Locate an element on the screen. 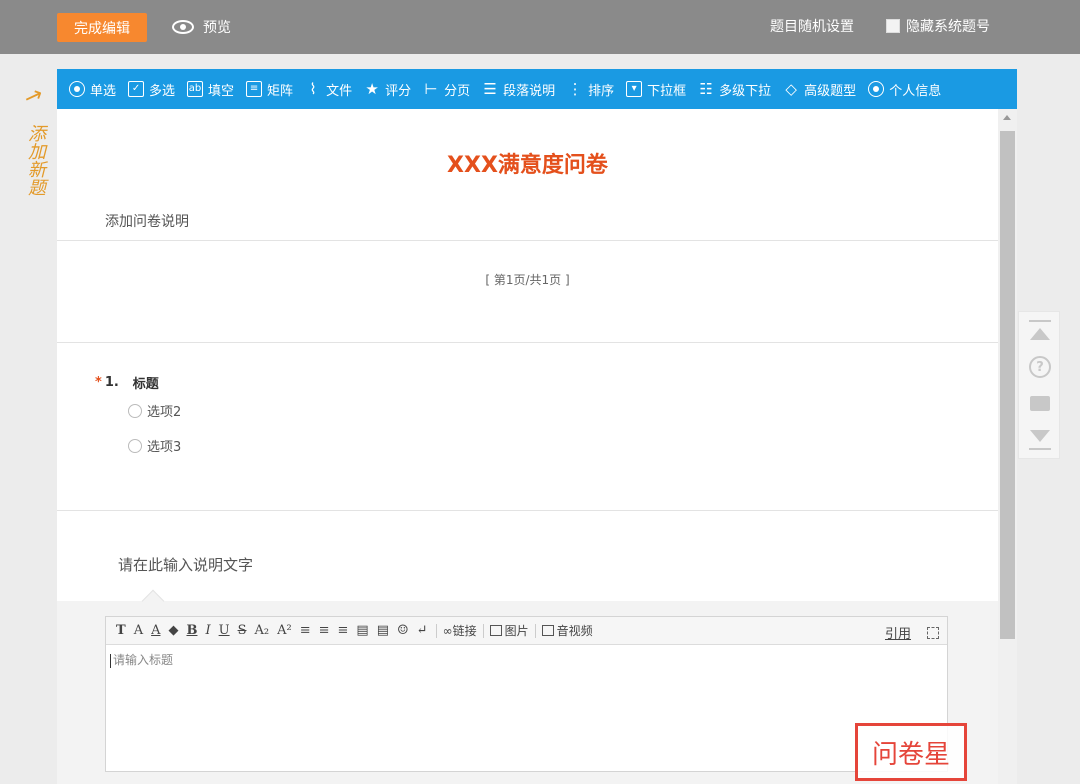 The height and width of the screenshot is (784, 1080). fullscreen-icon is located at coordinates (933, 632).